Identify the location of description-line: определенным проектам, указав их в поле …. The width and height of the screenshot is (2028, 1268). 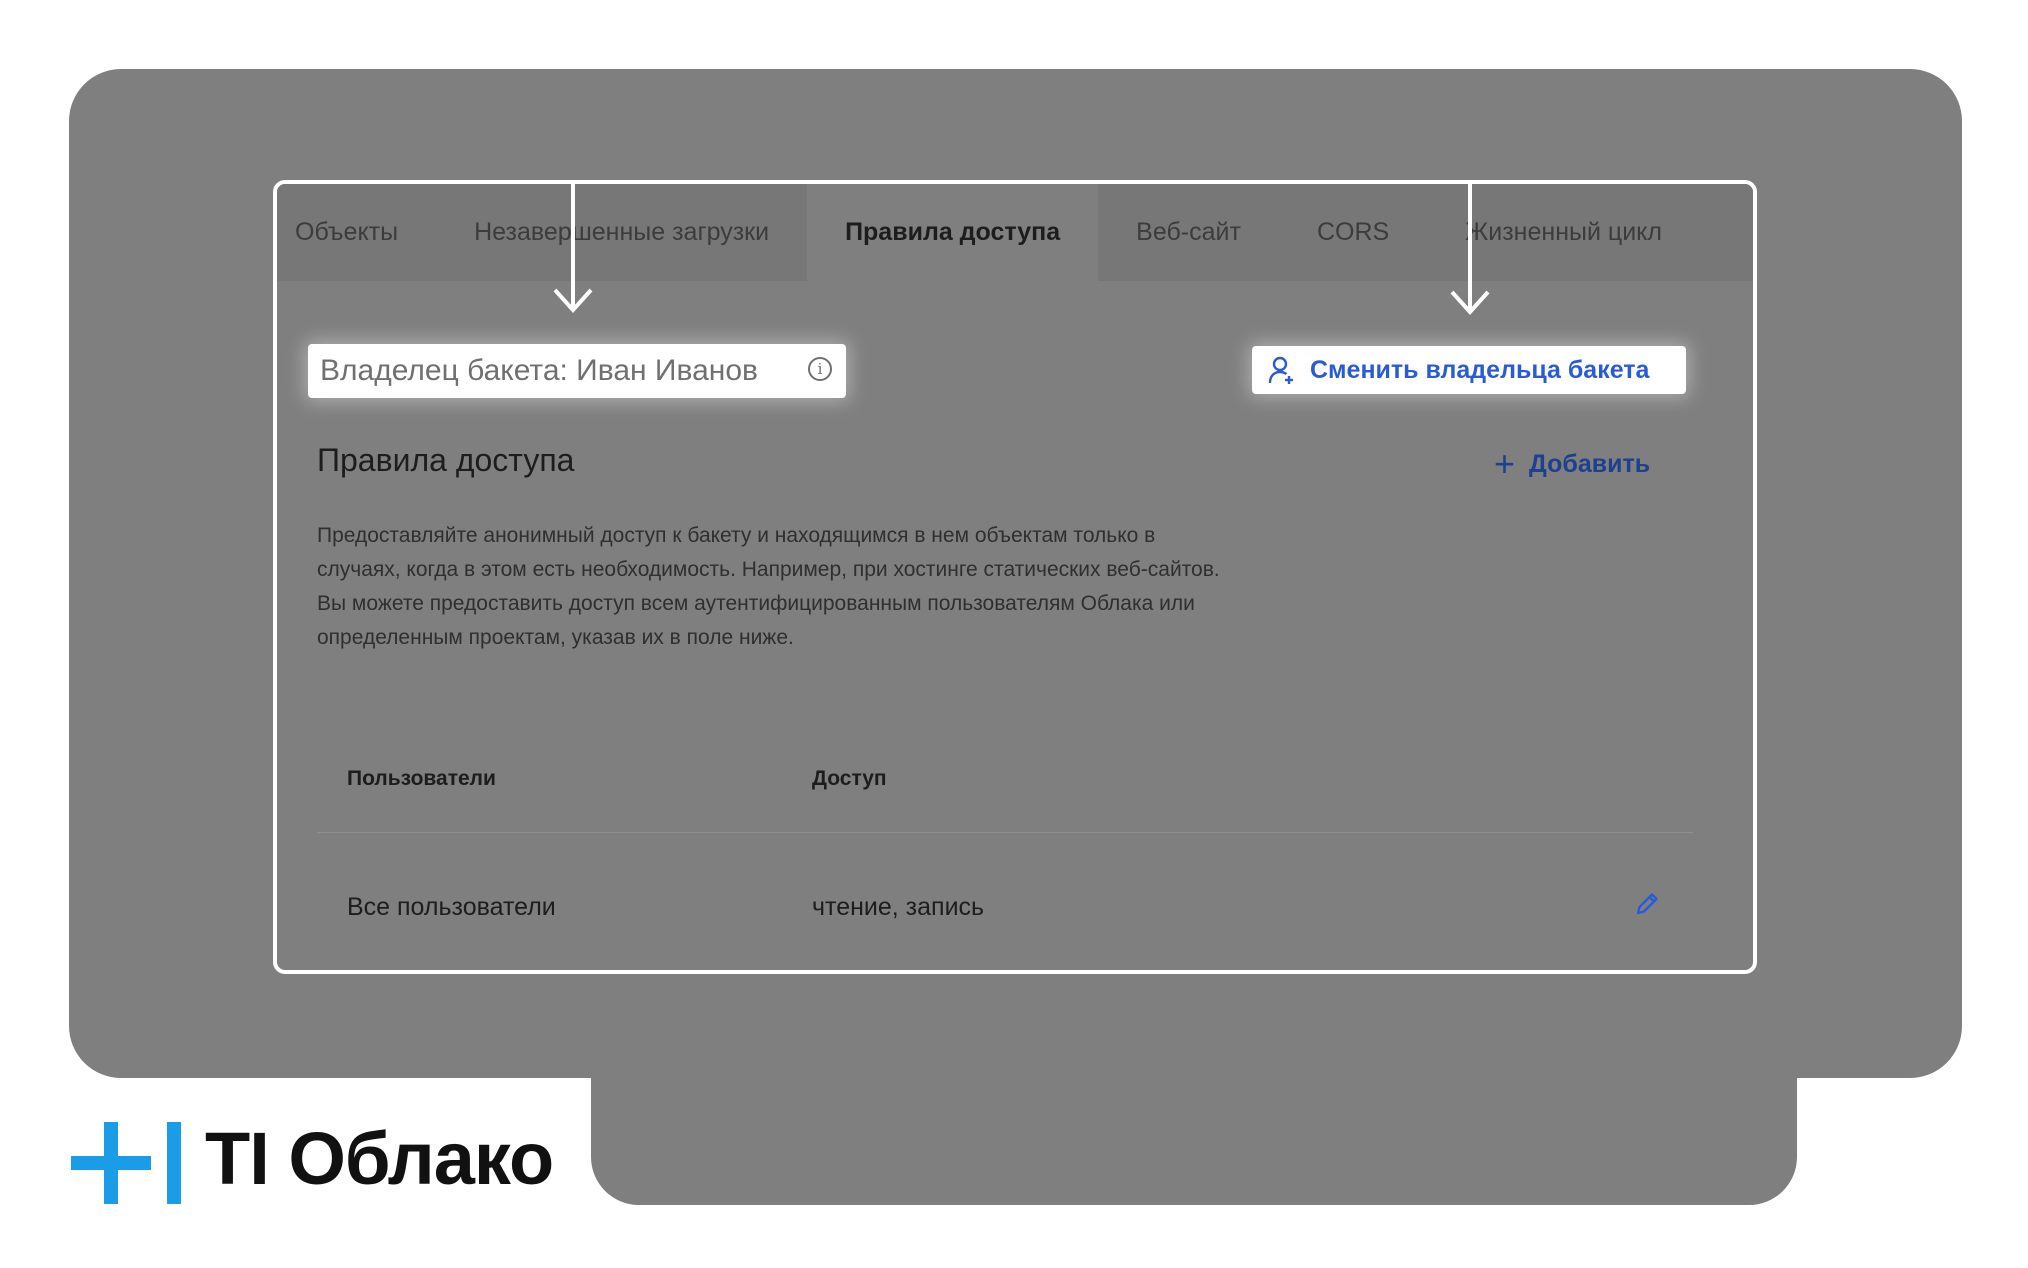
(555, 637).